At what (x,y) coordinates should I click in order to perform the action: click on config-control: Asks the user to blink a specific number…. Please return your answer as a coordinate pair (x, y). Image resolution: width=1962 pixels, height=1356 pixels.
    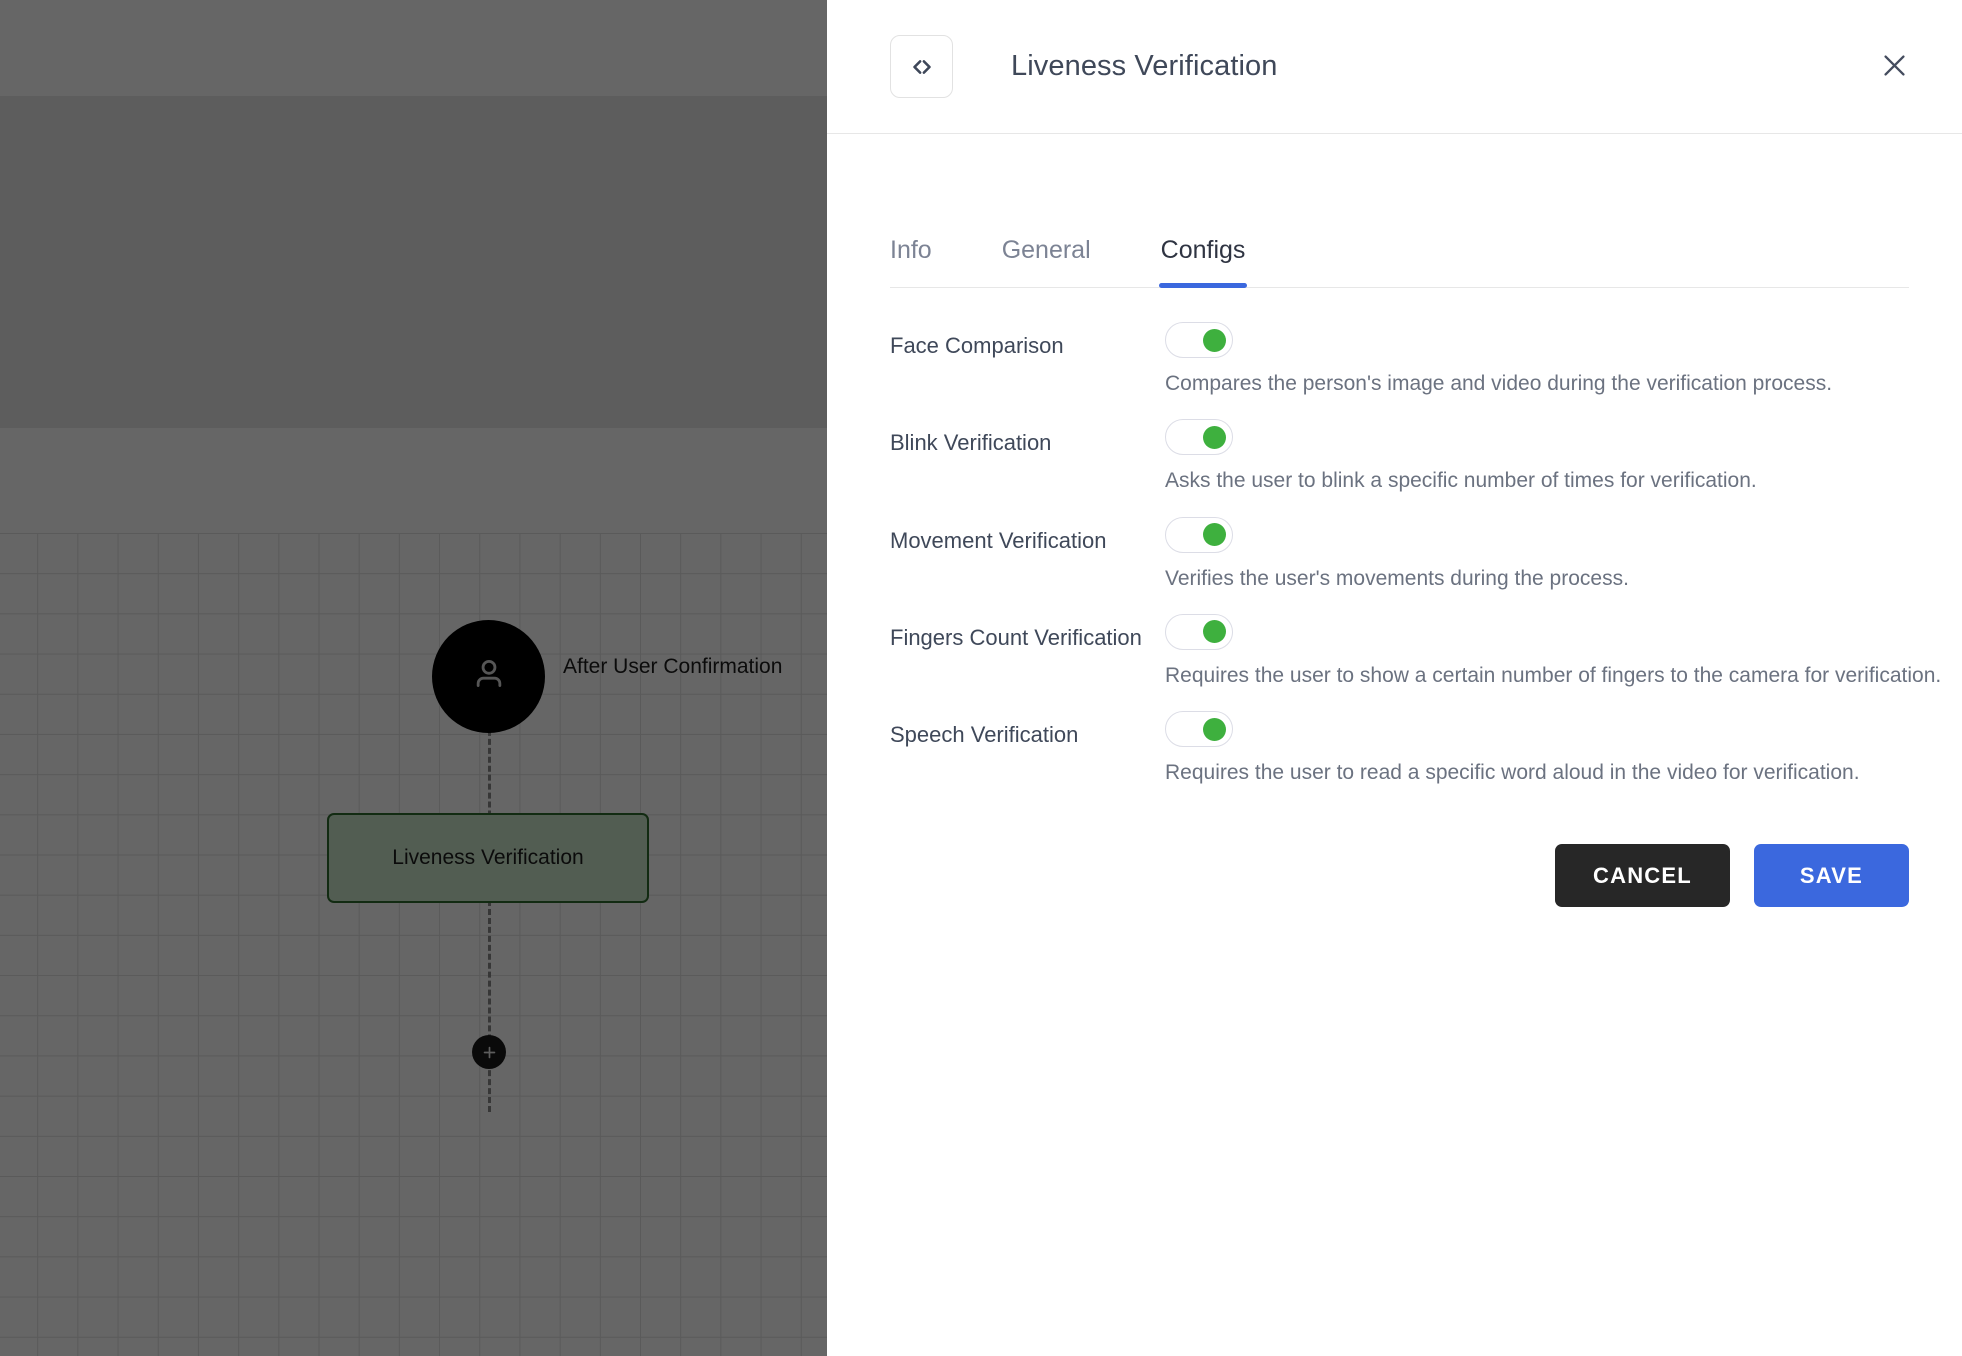
    Looking at the image, I should click on (1537, 456).